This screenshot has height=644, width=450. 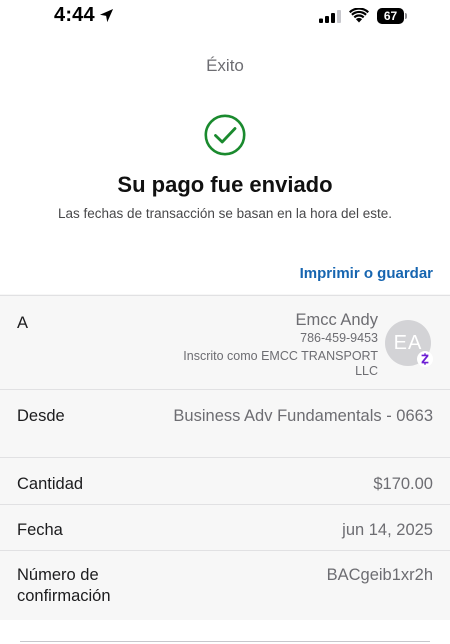 I want to click on wifi-icon, so click(x=359, y=15).